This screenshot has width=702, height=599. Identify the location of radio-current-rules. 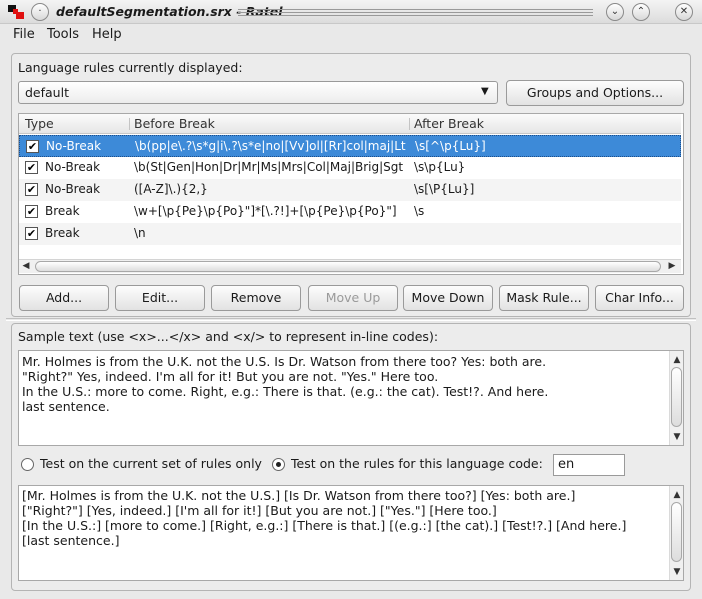
(27, 464).